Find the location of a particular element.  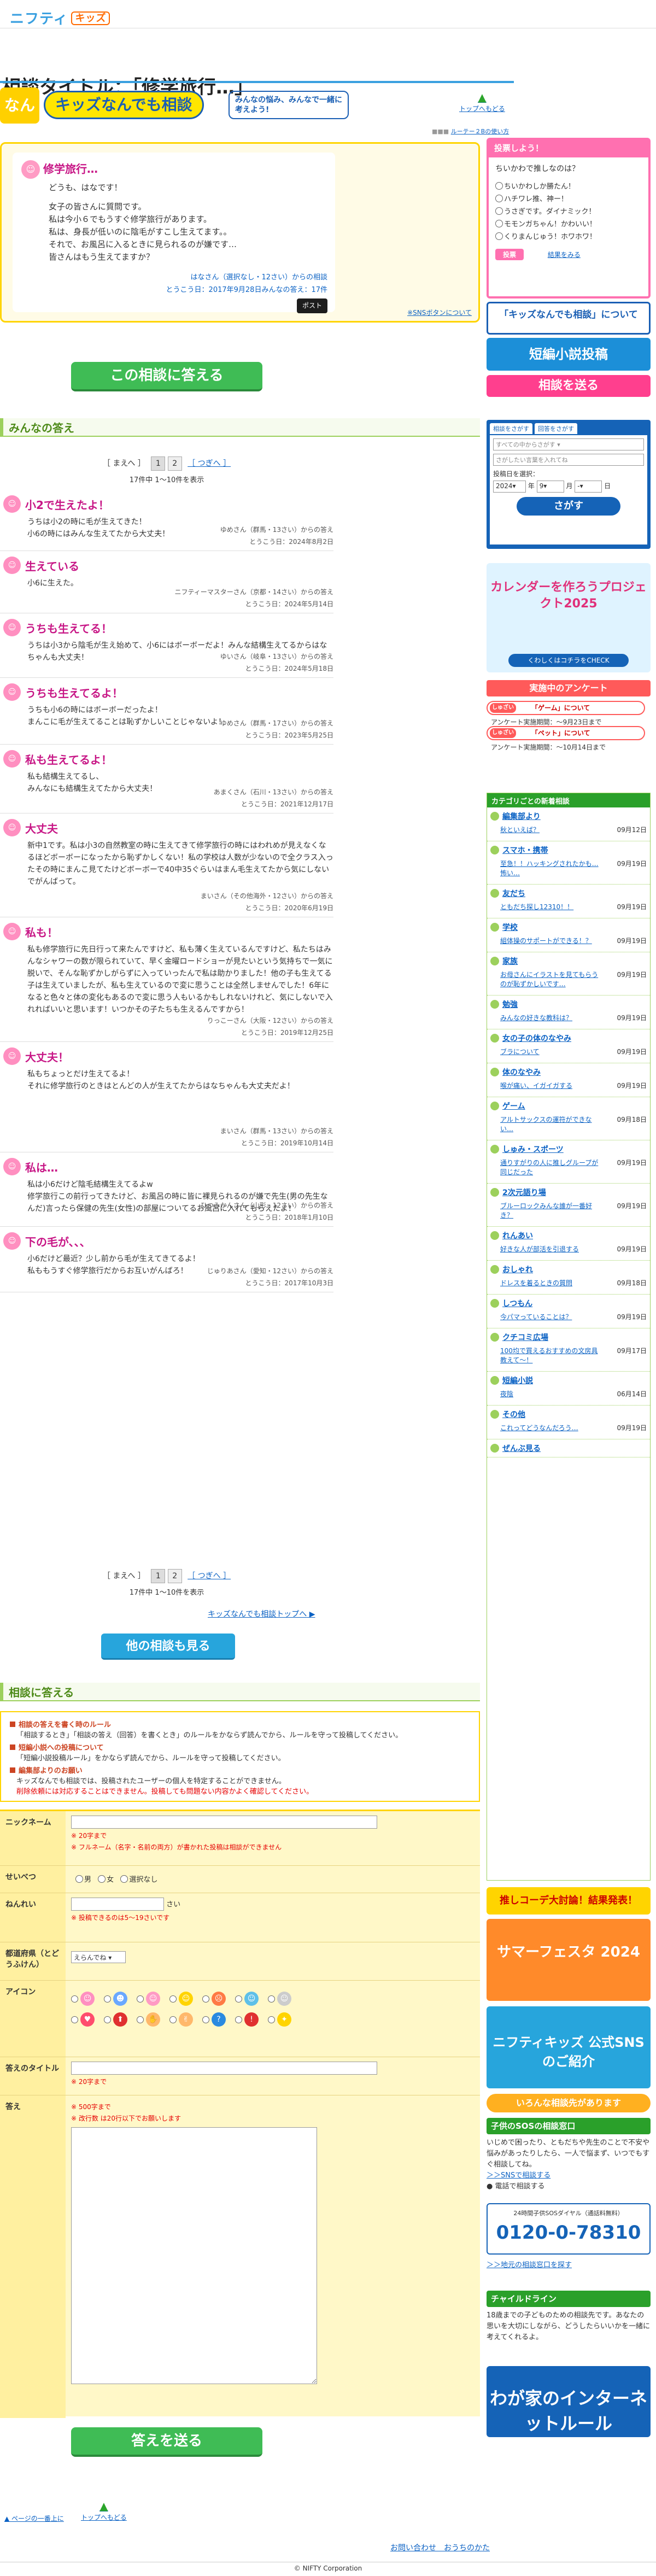

category-item: みんなの好きな教科は？ 09月19日 is located at coordinates (568, 1018).